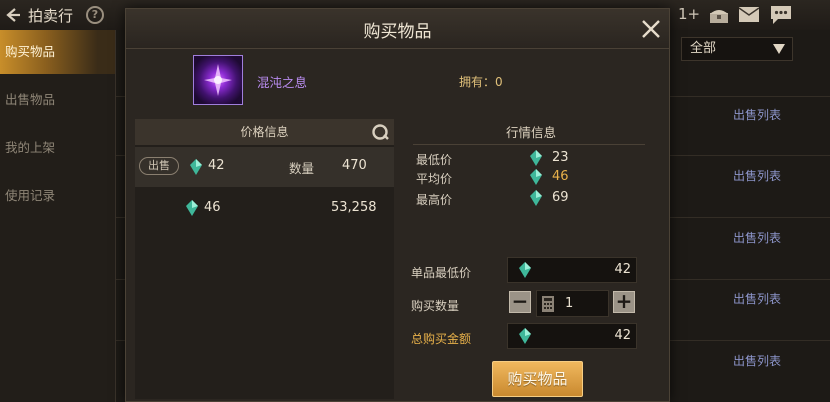  Describe the element at coordinates (481, 82) in the screenshot. I see `owned-count: 拥有：0` at that location.